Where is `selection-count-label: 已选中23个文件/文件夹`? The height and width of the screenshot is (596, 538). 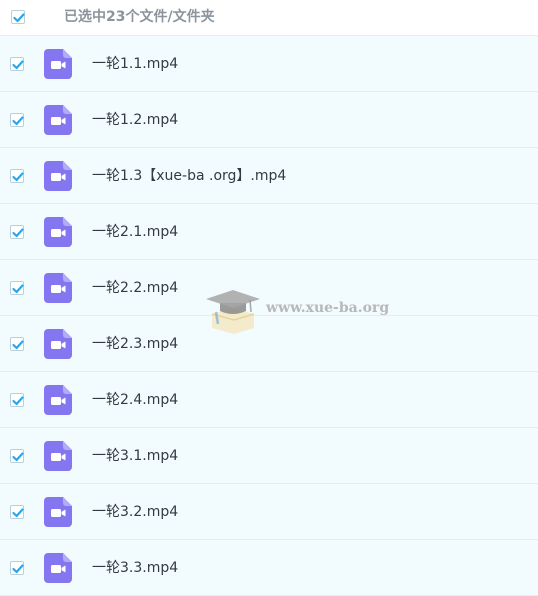
selection-count-label: 已选中23个文件/文件夹 is located at coordinates (139, 17).